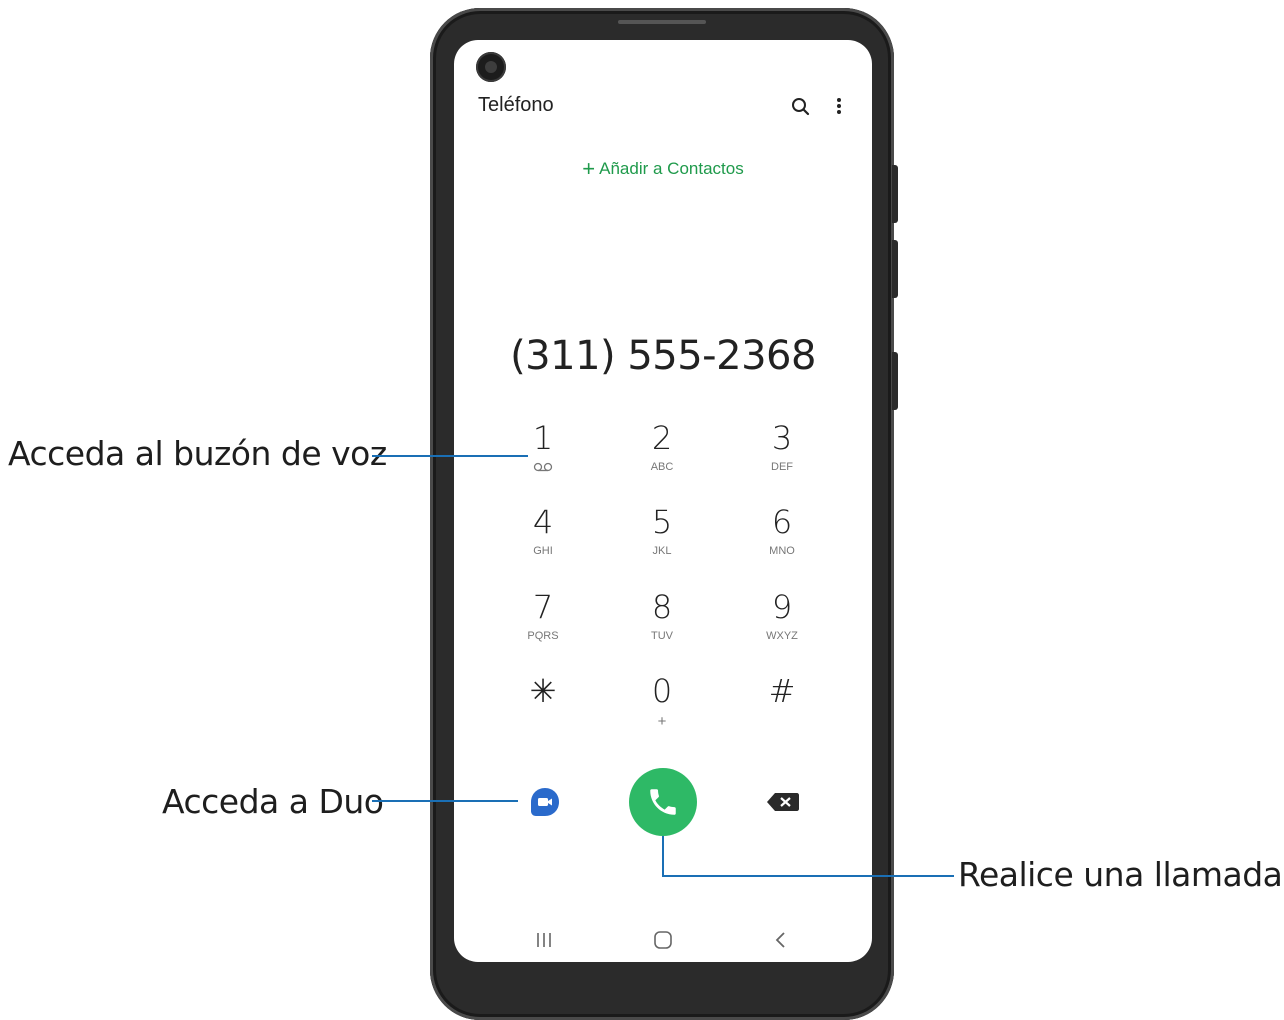 This screenshot has height=1020, width=1284. Describe the element at coordinates (782, 551) in the screenshot. I see `key-letters: MNO` at that location.